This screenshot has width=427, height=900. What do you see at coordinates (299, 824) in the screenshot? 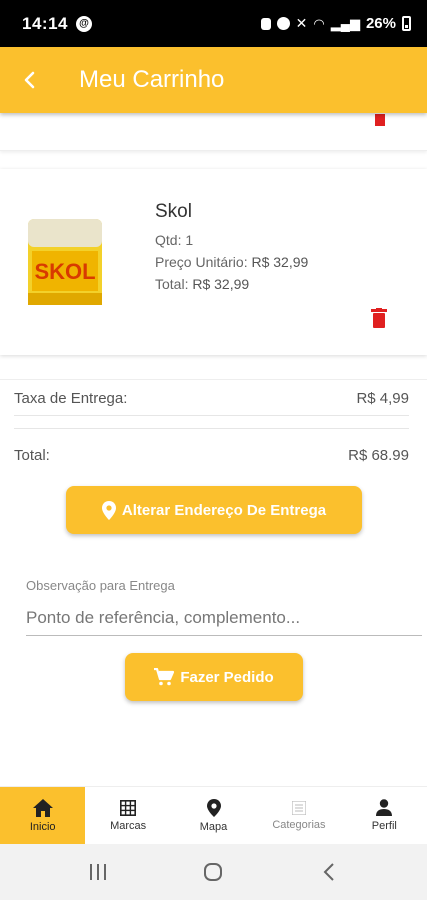
I see `nav-label-categorias: Categorias` at bounding box center [299, 824].